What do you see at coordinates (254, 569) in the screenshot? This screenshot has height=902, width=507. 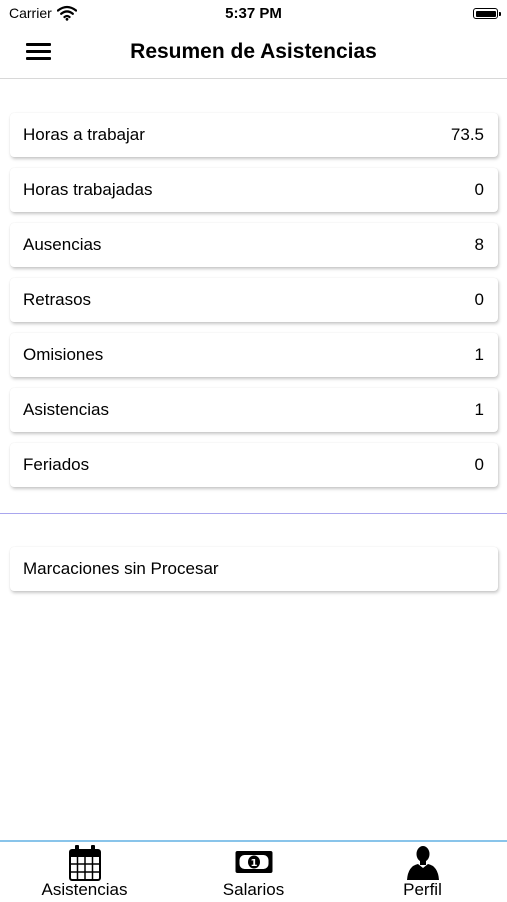 I see `unprocessed-marks-row: Marcaciones sin Procesar` at bounding box center [254, 569].